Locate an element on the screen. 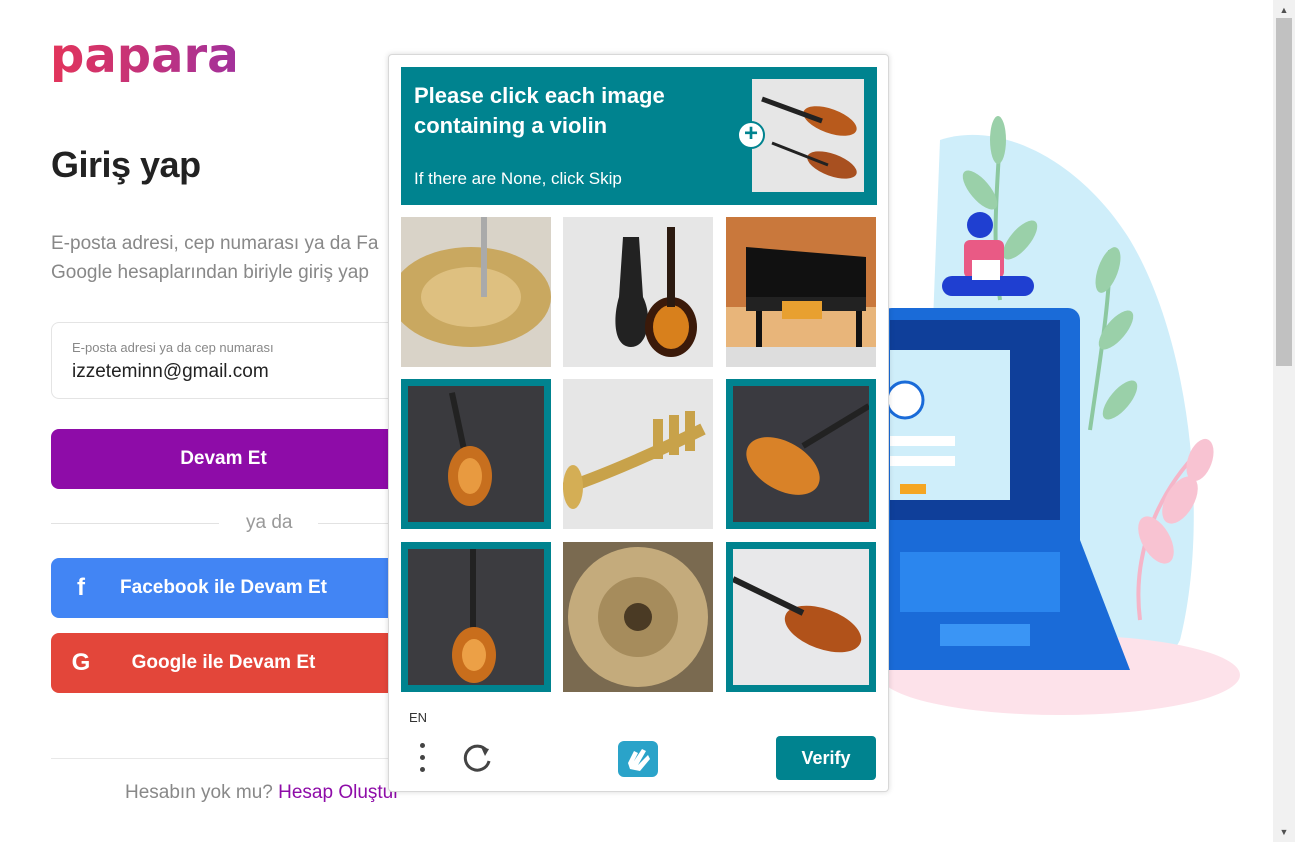  verify-button-label: Verify is located at coordinates (826, 757).